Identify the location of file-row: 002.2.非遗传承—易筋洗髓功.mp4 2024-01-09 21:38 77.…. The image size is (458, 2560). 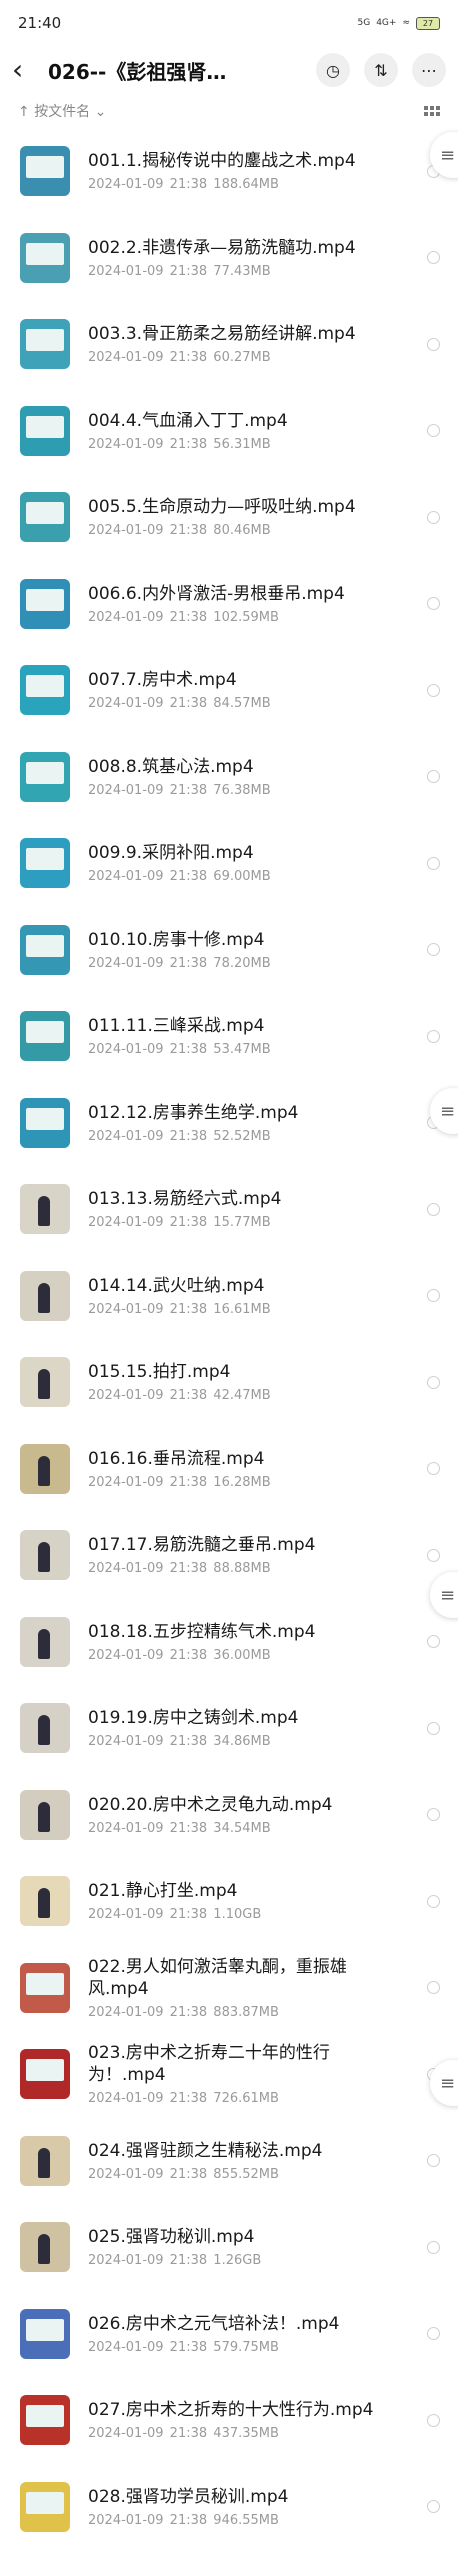
(229, 258).